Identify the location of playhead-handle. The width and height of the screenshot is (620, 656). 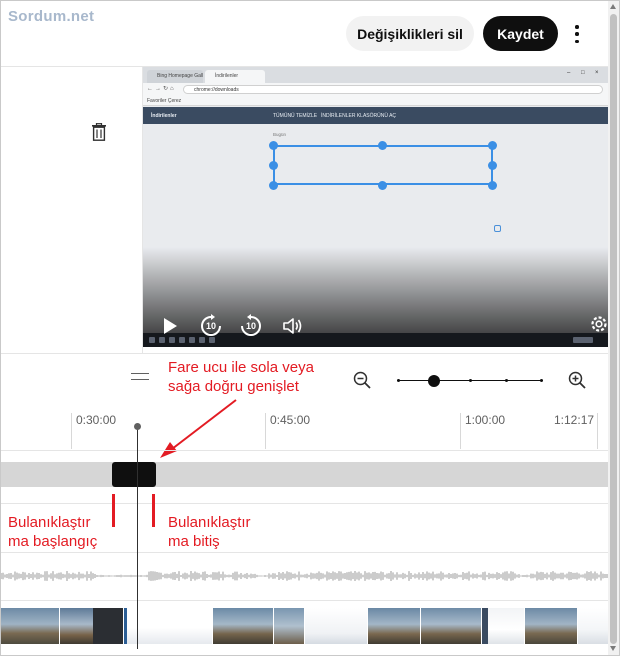
(137, 426).